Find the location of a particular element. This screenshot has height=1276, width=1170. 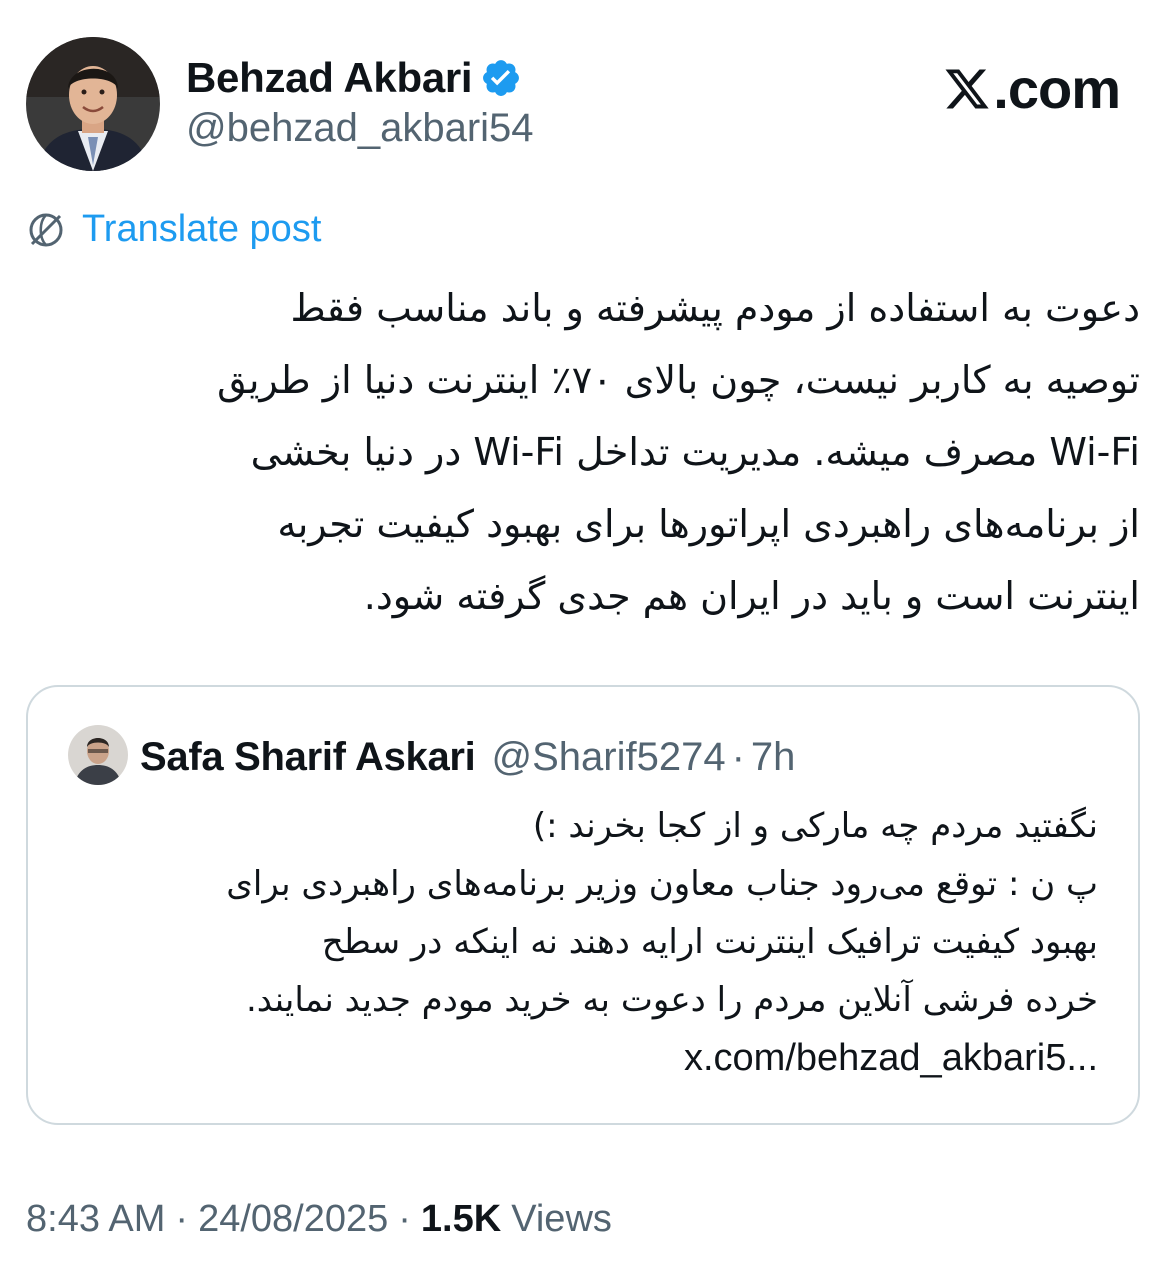

quoted-author-name: Safa Sharif Askari is located at coordinates (308, 757).